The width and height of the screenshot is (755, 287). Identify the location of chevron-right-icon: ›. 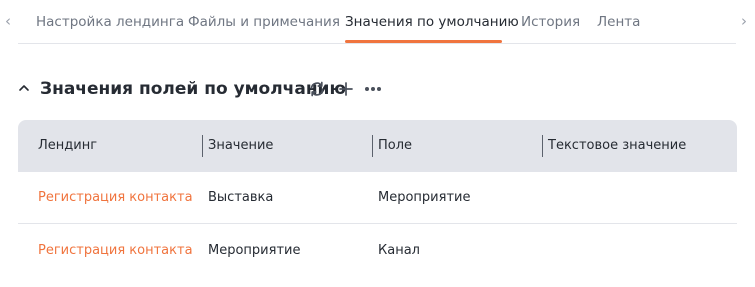
(744, 21).